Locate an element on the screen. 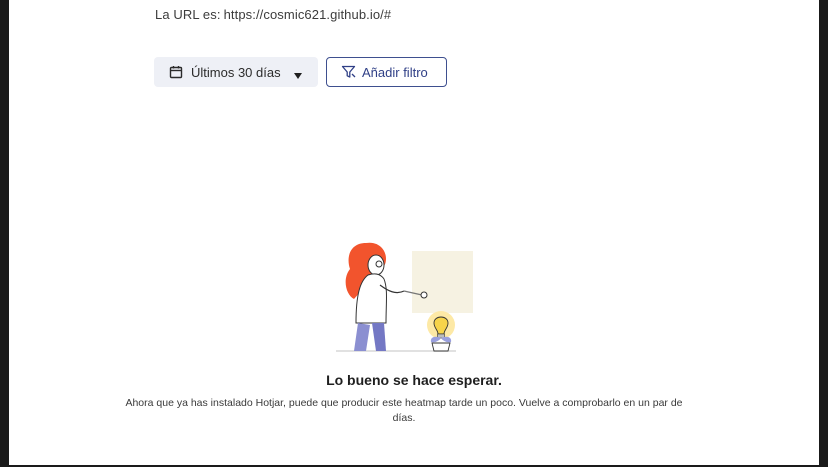 The width and height of the screenshot is (828, 467). date-range-dropdown: Últimos 30 días is located at coordinates (236, 72).